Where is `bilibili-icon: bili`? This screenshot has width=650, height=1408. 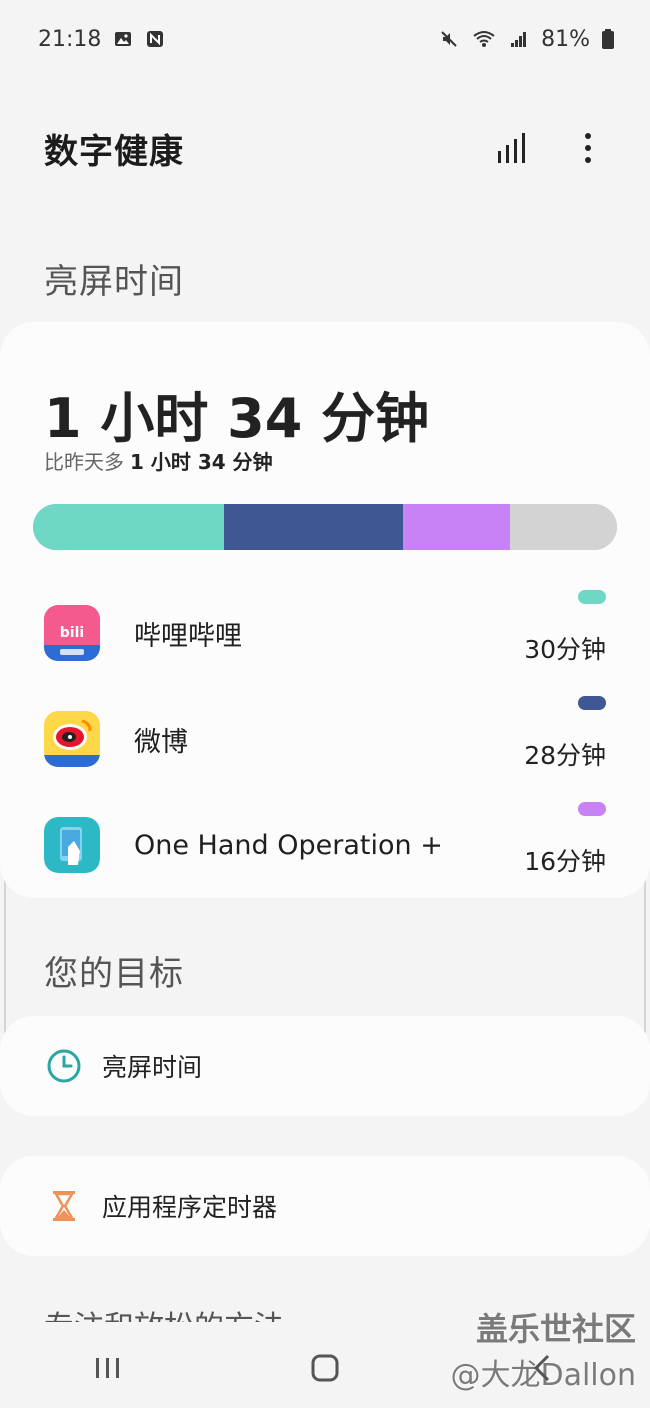
bilibili-icon: bili is located at coordinates (72, 633).